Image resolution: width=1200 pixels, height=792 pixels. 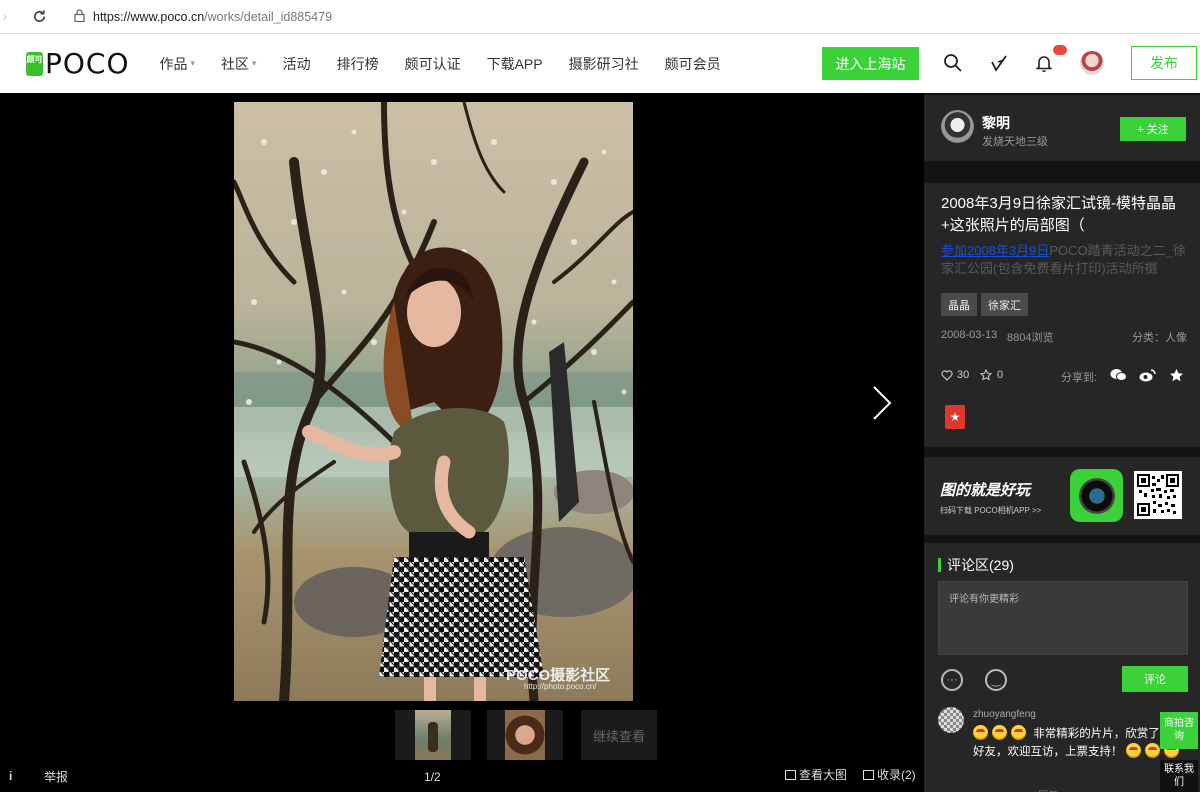 What do you see at coordinates (1060, 50) in the screenshot?
I see `notification-badge` at bounding box center [1060, 50].